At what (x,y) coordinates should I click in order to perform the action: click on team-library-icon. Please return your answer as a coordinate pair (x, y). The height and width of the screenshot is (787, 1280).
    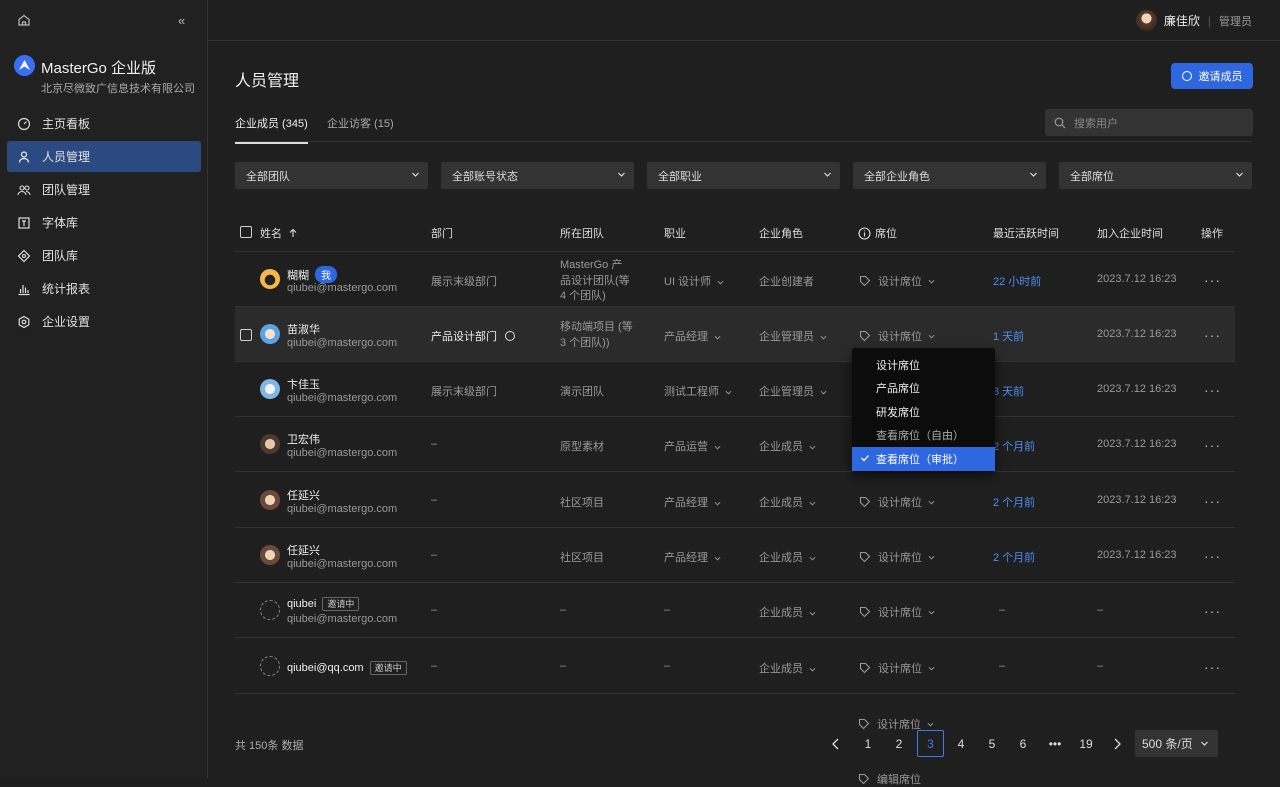
    Looking at the image, I should click on (24, 255).